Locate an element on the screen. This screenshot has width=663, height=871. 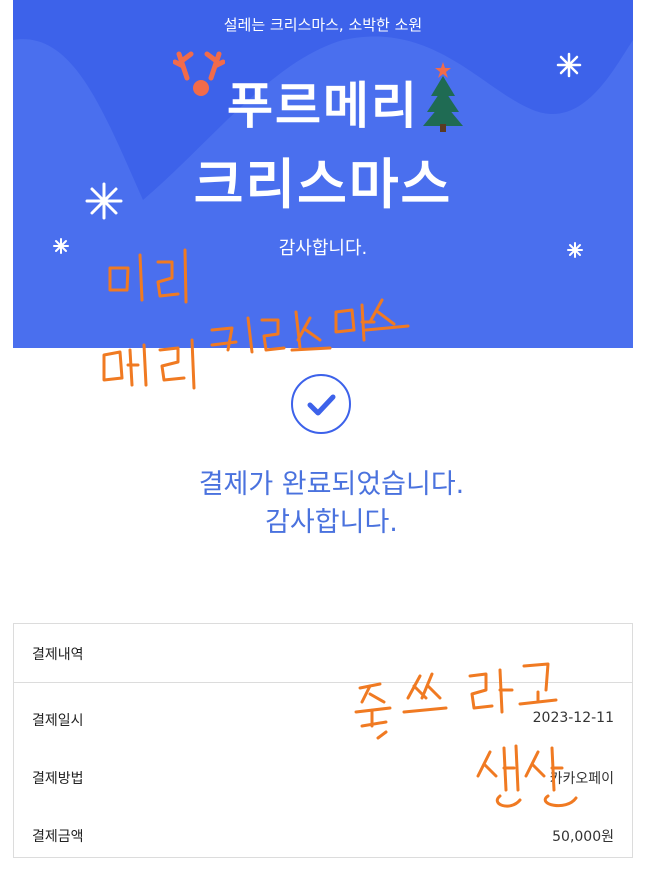
payment-details-title: 결제내역 is located at coordinates (58, 655).